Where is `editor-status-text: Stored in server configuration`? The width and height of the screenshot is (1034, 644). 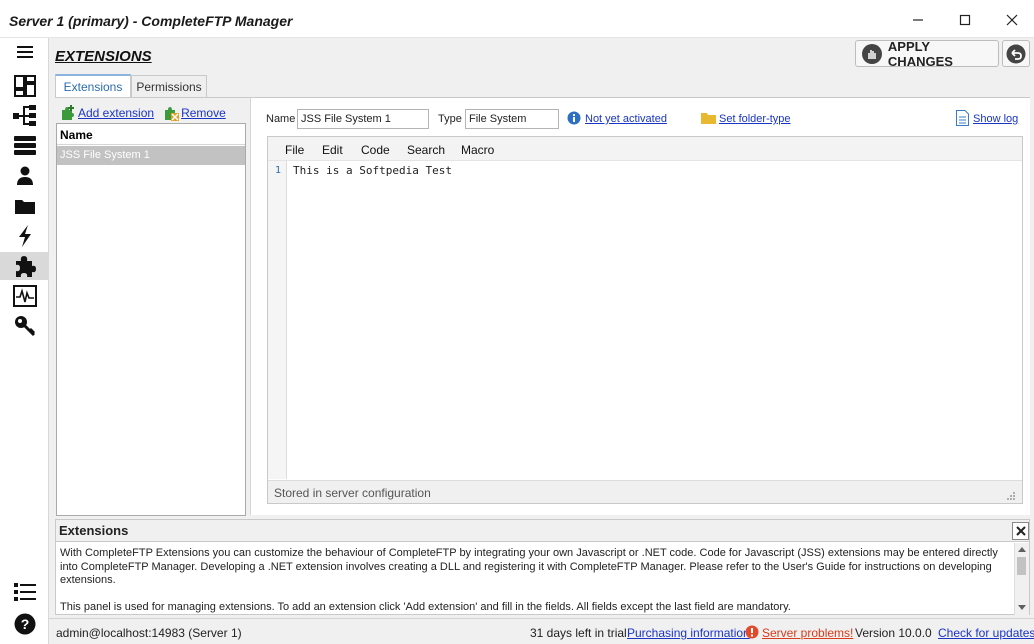 editor-status-text: Stored in server configuration is located at coordinates (352, 493).